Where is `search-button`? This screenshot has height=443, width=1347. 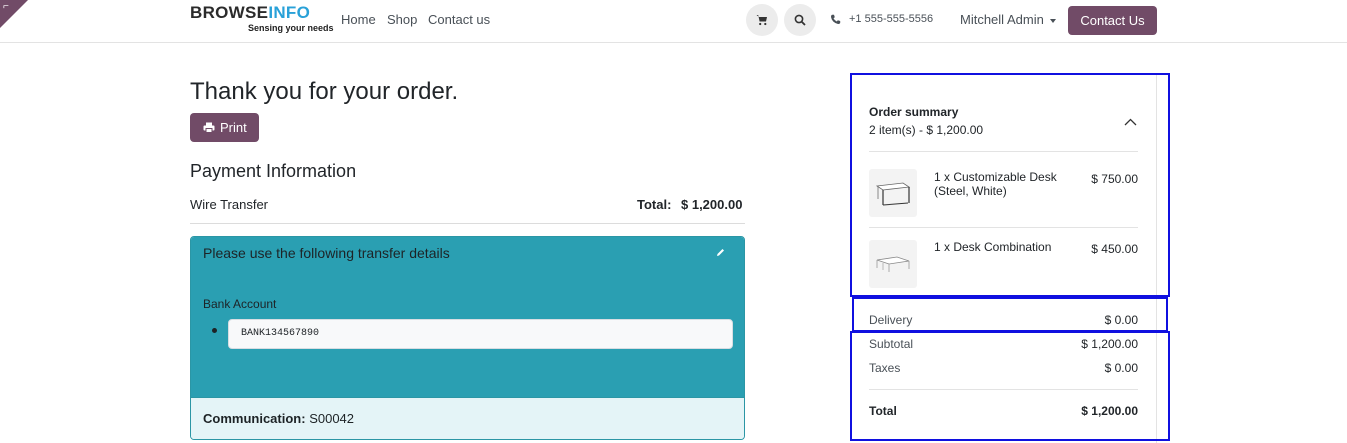 search-button is located at coordinates (800, 20).